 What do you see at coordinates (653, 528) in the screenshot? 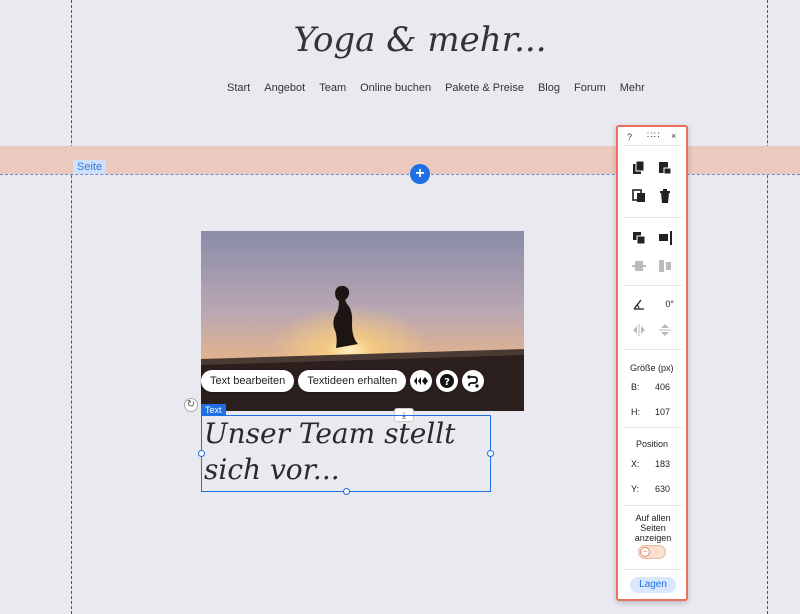
I see `show-on-all-pages-label: Auf allen Seiten anzeigen` at bounding box center [653, 528].